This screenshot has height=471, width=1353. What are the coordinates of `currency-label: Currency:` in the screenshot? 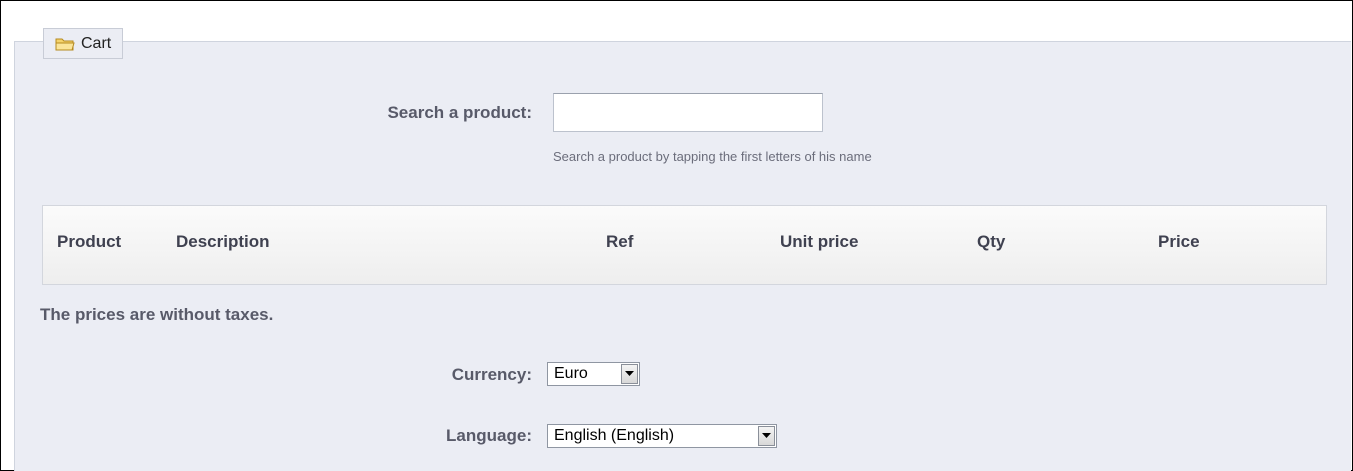 It's located at (491, 374).